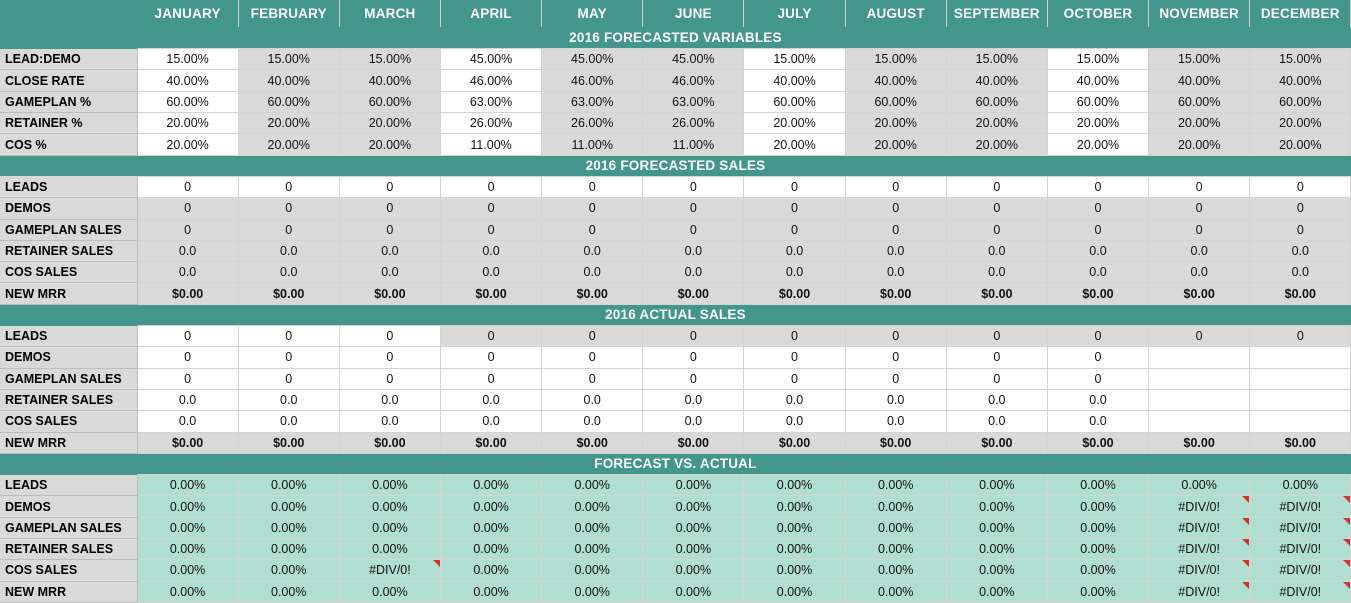 This screenshot has width=1351, height=603. What do you see at coordinates (69, 208) in the screenshot?
I see `row-label: DEMOS` at bounding box center [69, 208].